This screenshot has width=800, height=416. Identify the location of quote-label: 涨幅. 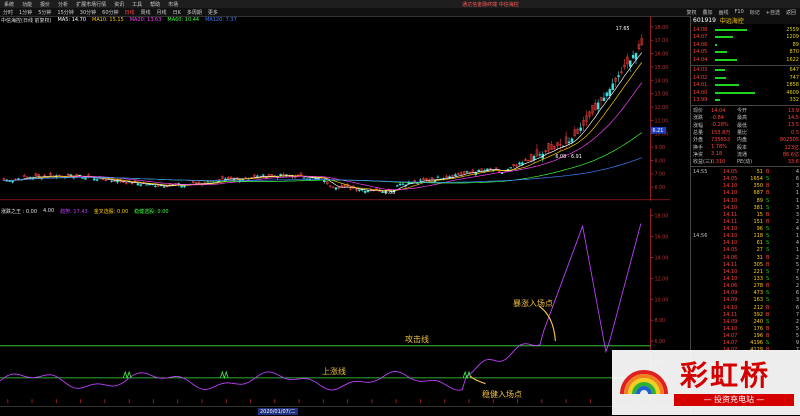
(698, 125).